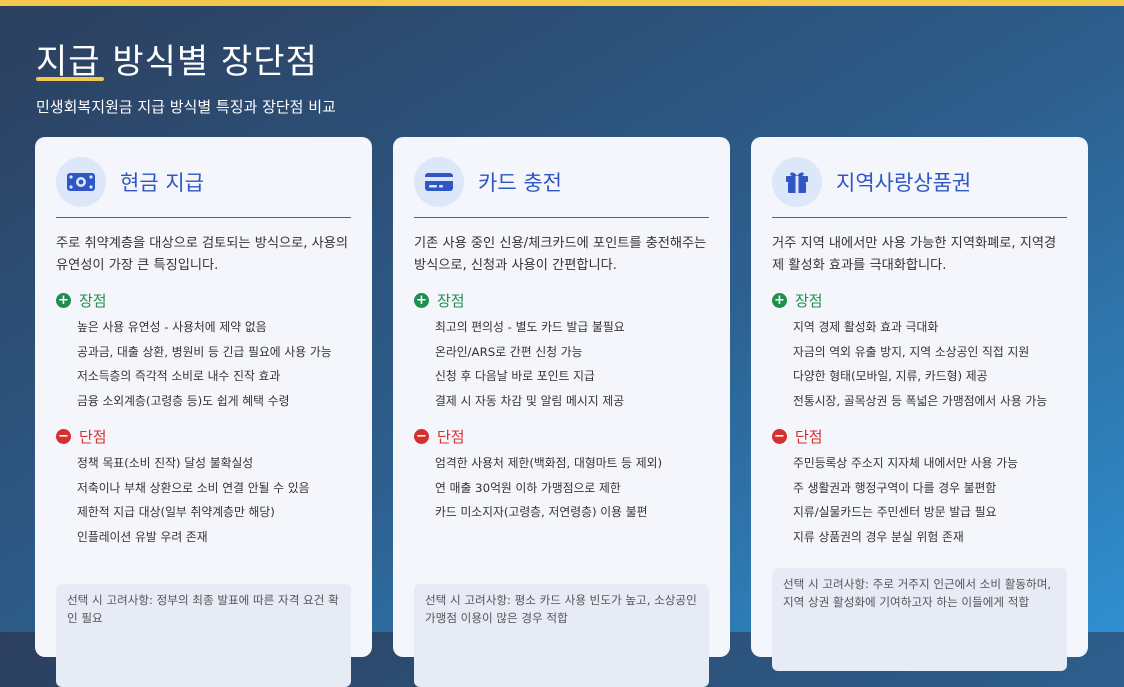 This screenshot has width=1124, height=687. I want to click on cons-item: 카드 미소지자(고령층, 저연령층) 이용 불편, so click(541, 512).